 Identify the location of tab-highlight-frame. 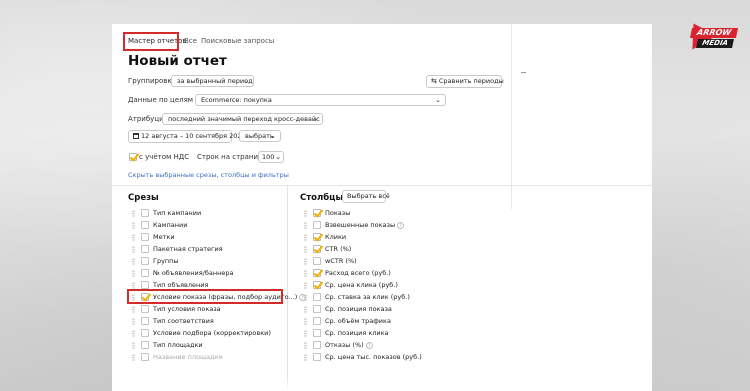
(151, 41).